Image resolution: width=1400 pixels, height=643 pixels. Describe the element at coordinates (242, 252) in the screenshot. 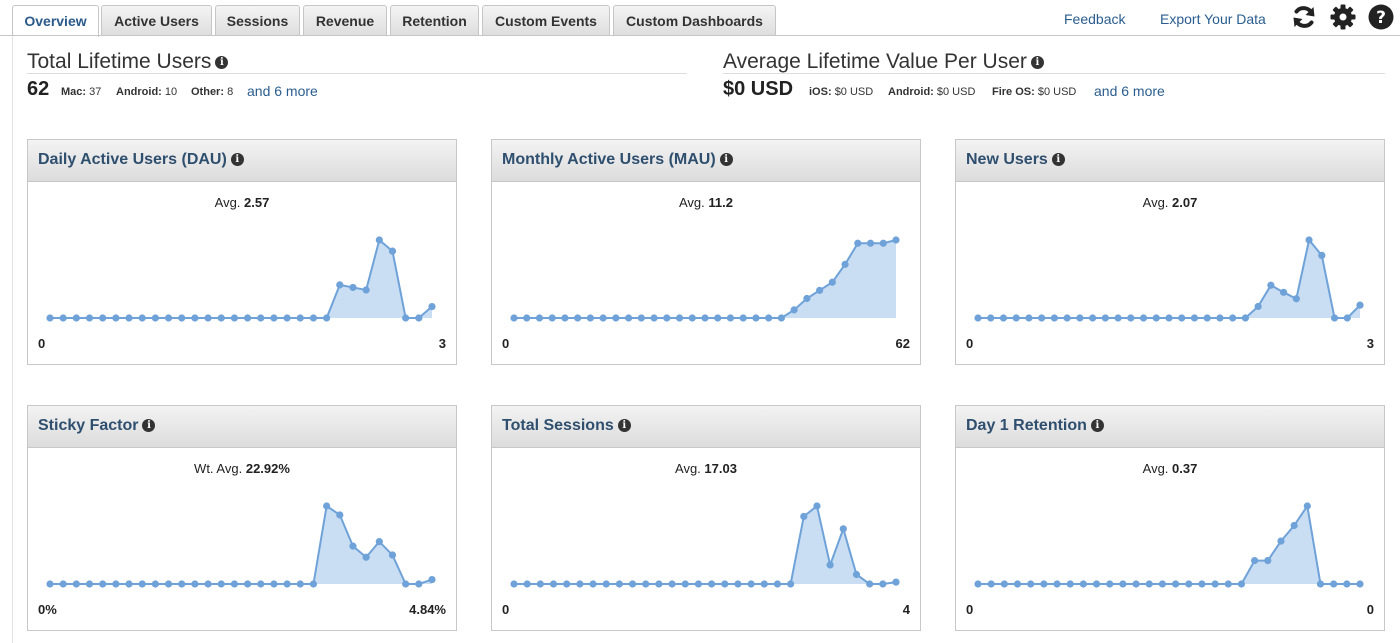

I see `panel-dau: Daily Active Users (DAU) i Avg. 2.57 0 3` at that location.